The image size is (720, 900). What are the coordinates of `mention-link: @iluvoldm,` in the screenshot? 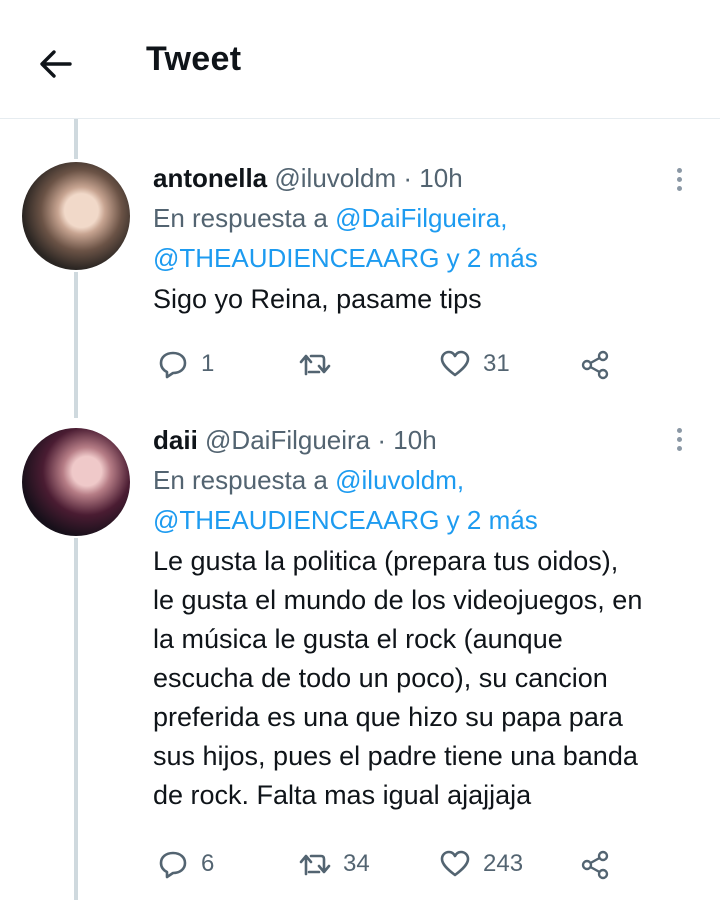 It's located at (399, 480).